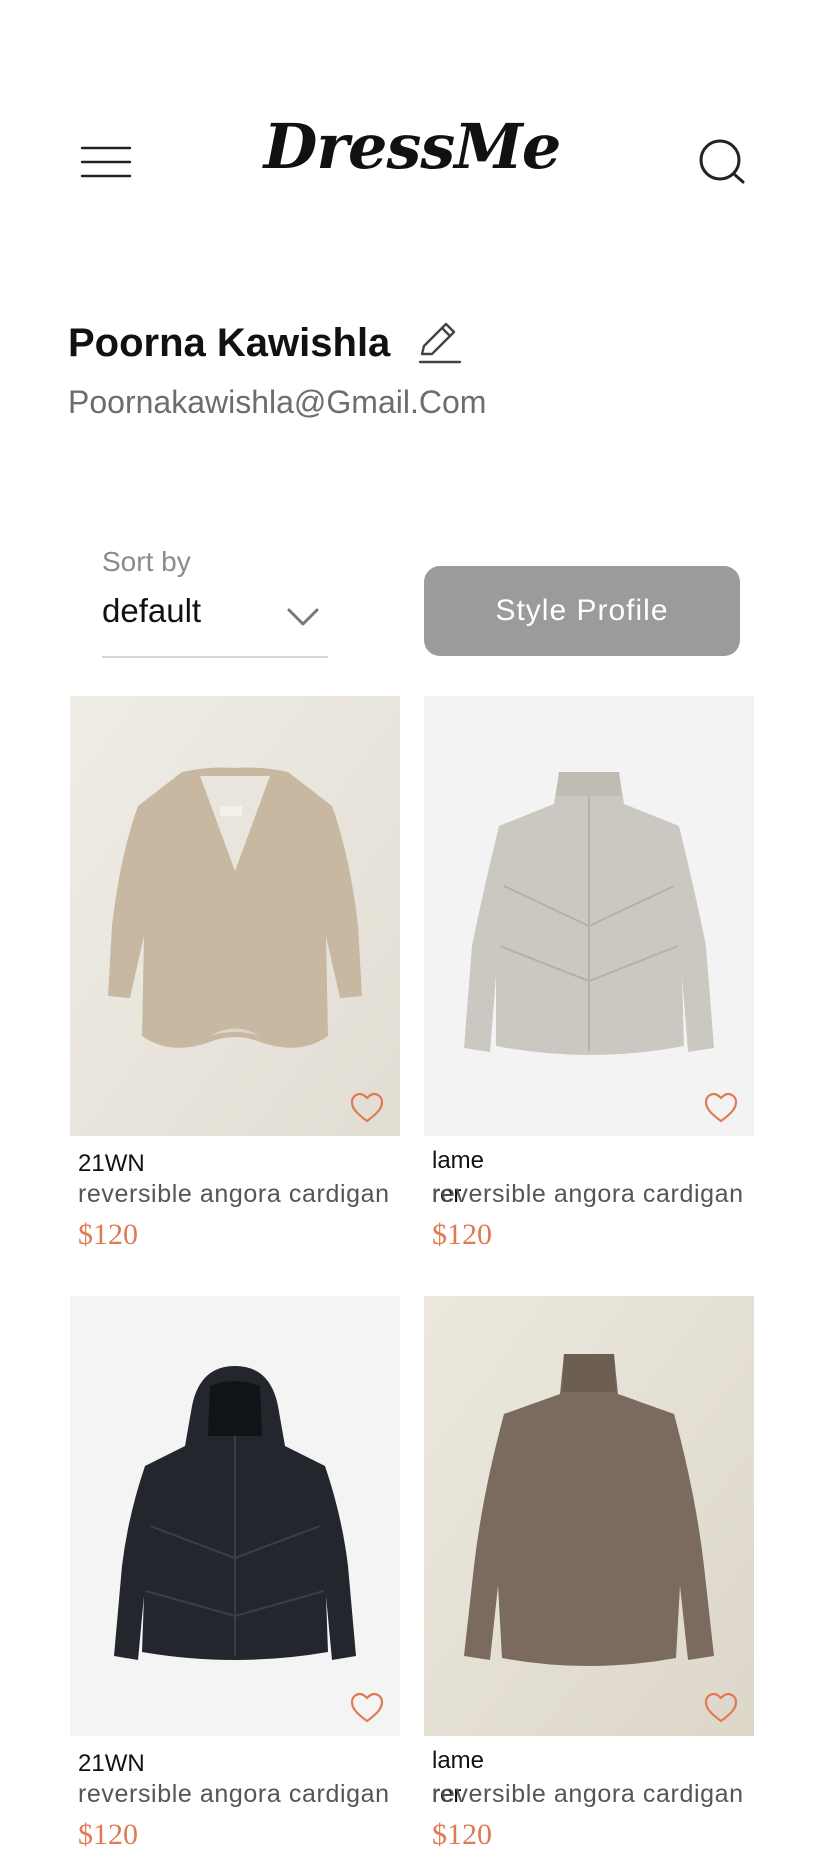 The image size is (824, 1864). Describe the element at coordinates (235, 916) in the screenshot. I see `beige-wool-cardigan-image` at that location.